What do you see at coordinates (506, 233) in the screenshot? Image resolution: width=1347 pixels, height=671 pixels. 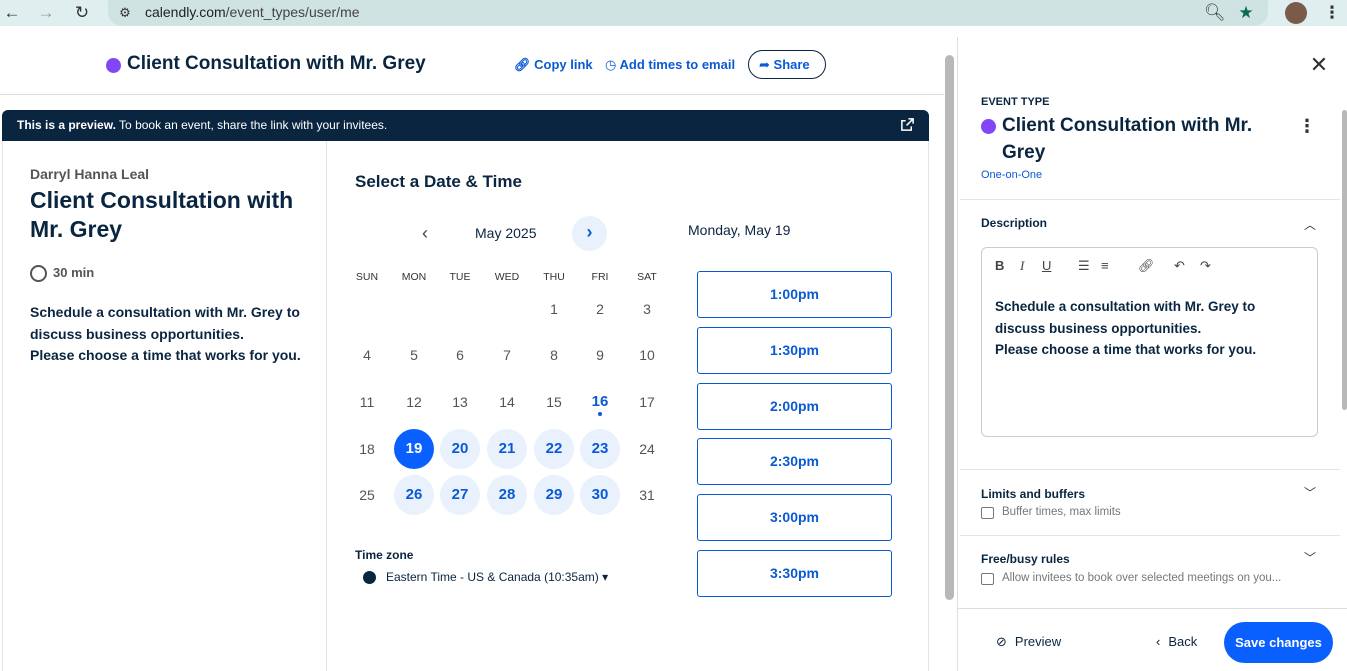 I see `month-label: May 2025` at bounding box center [506, 233].